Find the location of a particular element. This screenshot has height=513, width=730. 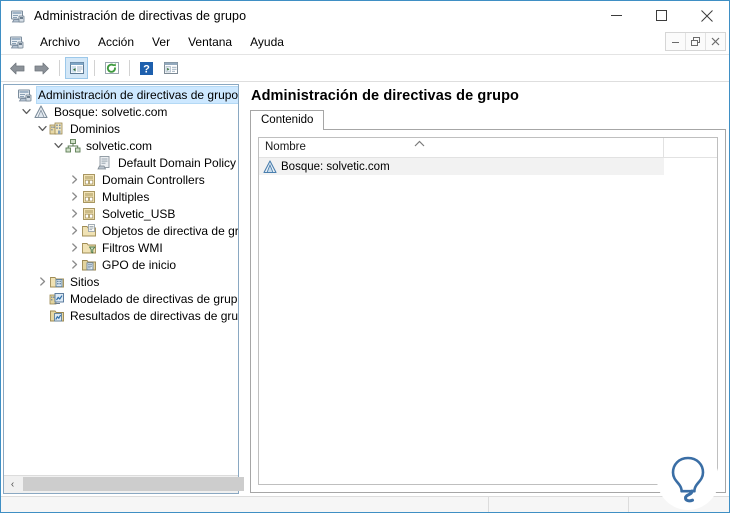

gpo-folder-icon is located at coordinates (89, 231).